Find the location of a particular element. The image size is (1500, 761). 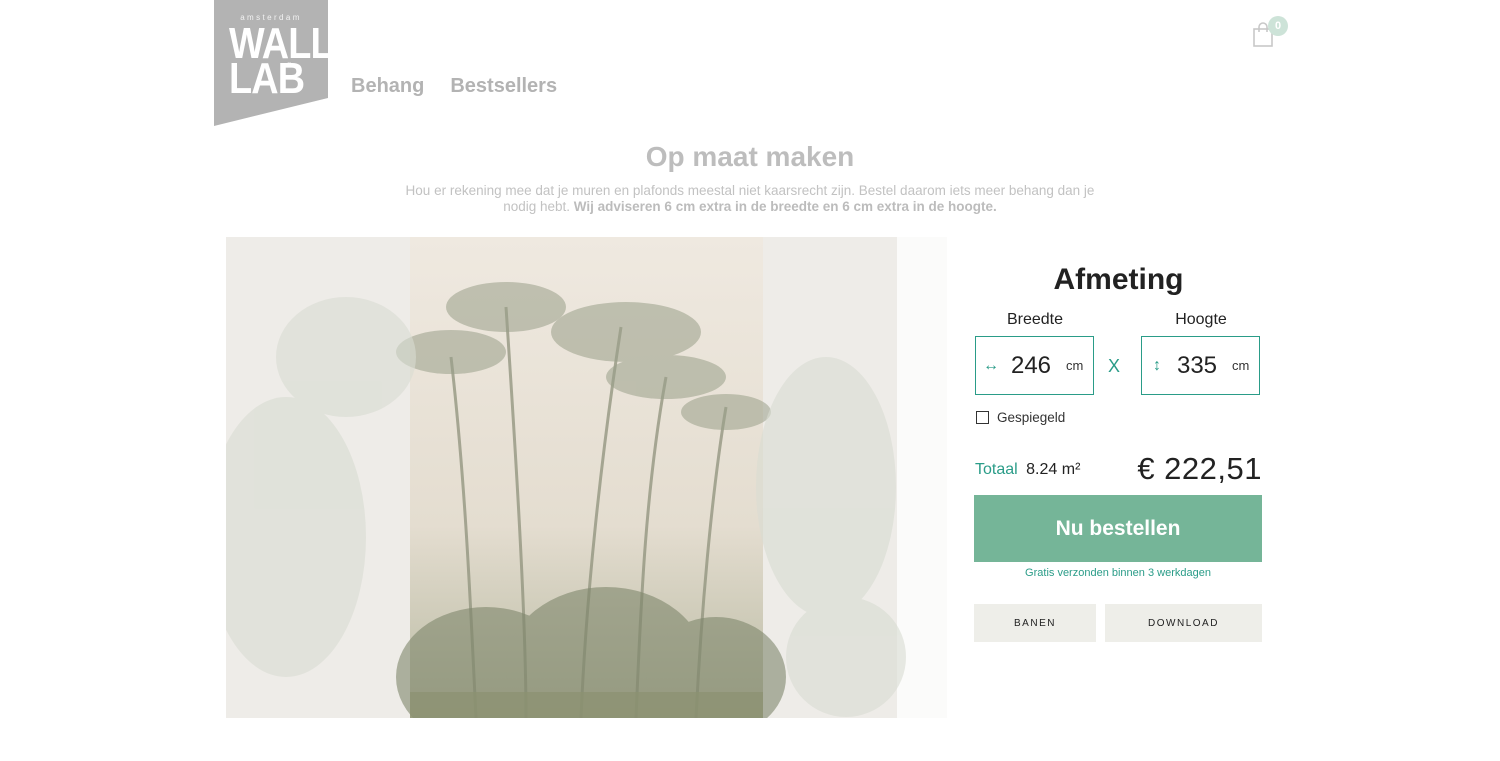

height-input is located at coordinates (1197, 365).